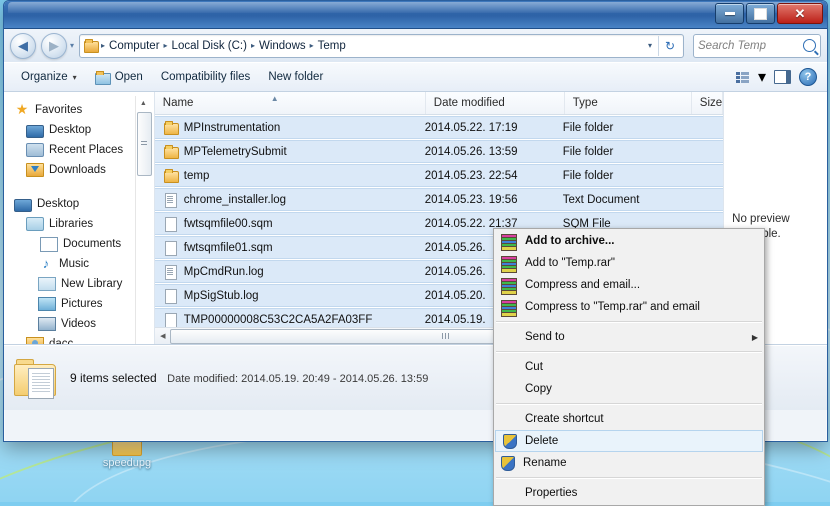 This screenshot has height=506, width=830. What do you see at coordinates (564, 419) in the screenshot?
I see `menu-item-label: Create shortcut` at bounding box center [564, 419].